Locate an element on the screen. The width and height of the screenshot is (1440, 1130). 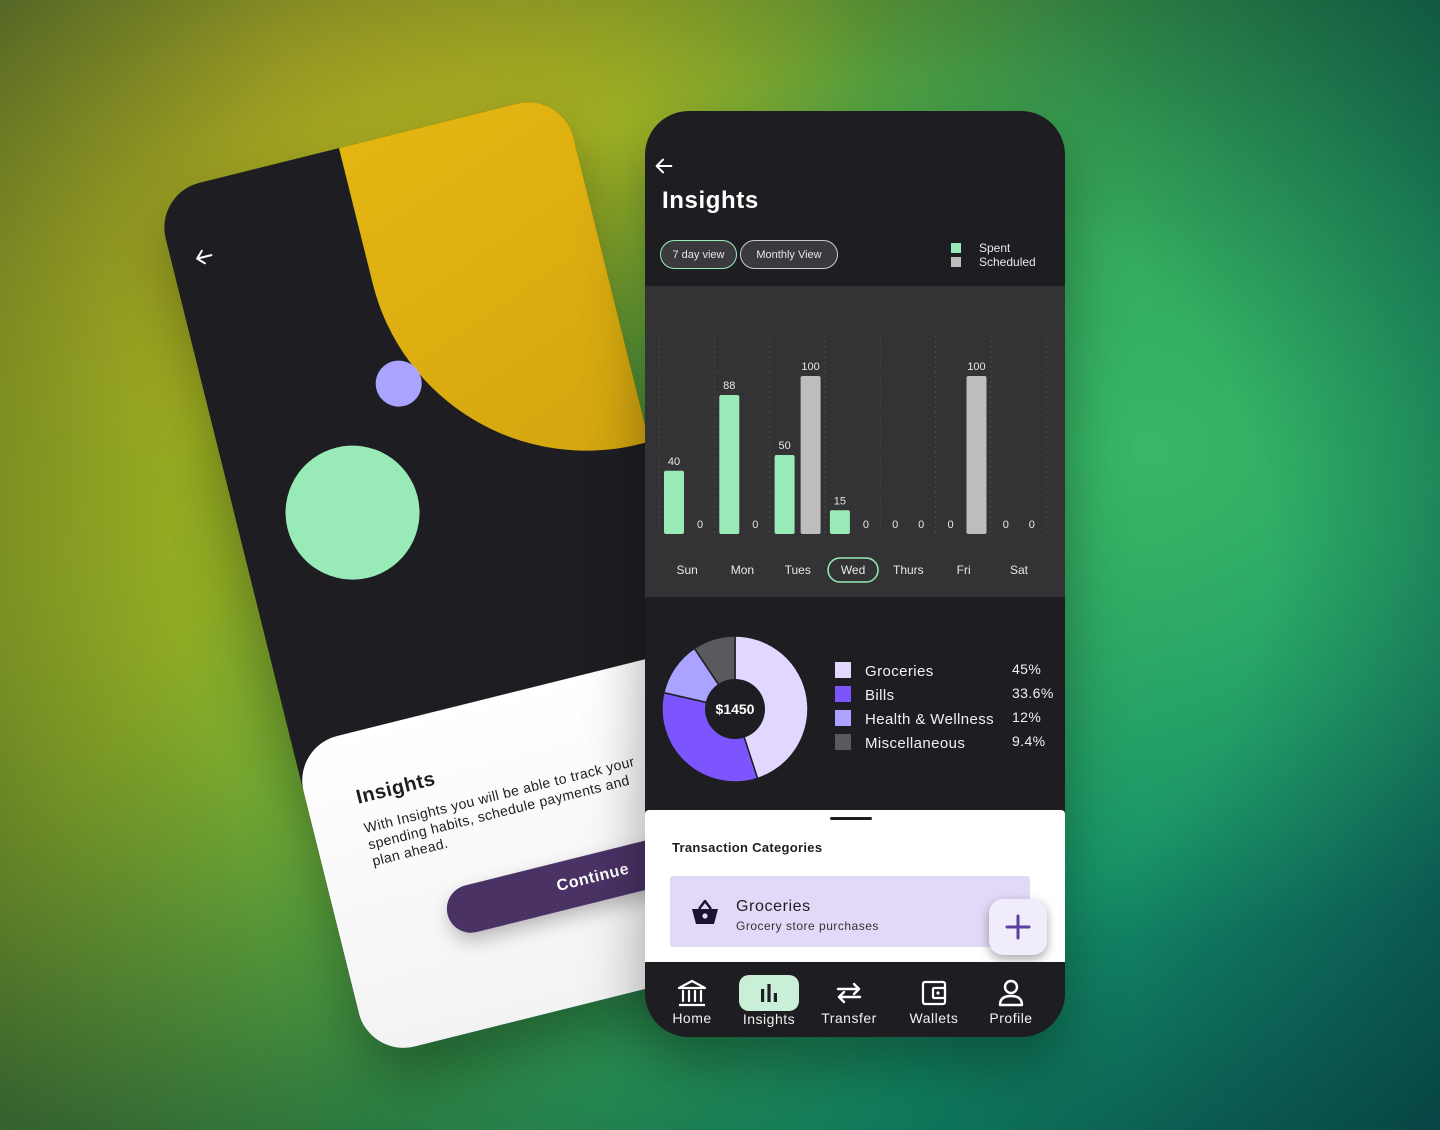
nav-label: Insights is located at coordinates (769, 1019).